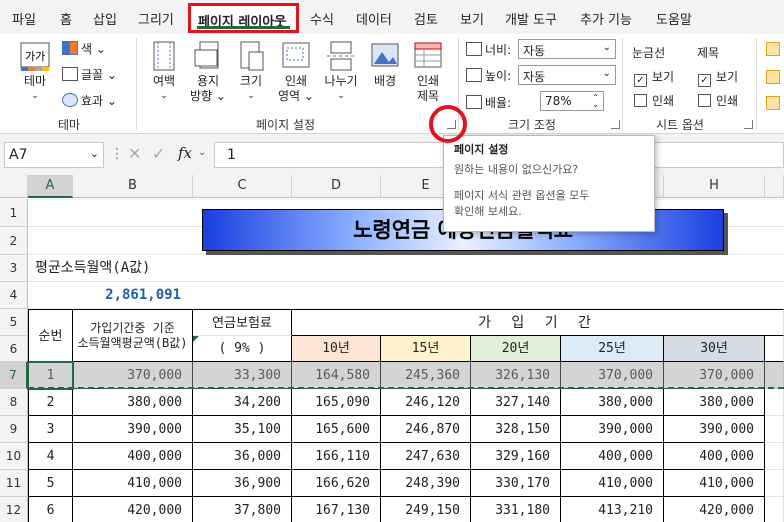  What do you see at coordinates (595, 101) in the screenshot?
I see `spinner-arrows-icon: ⌃ ⌄` at bounding box center [595, 101].